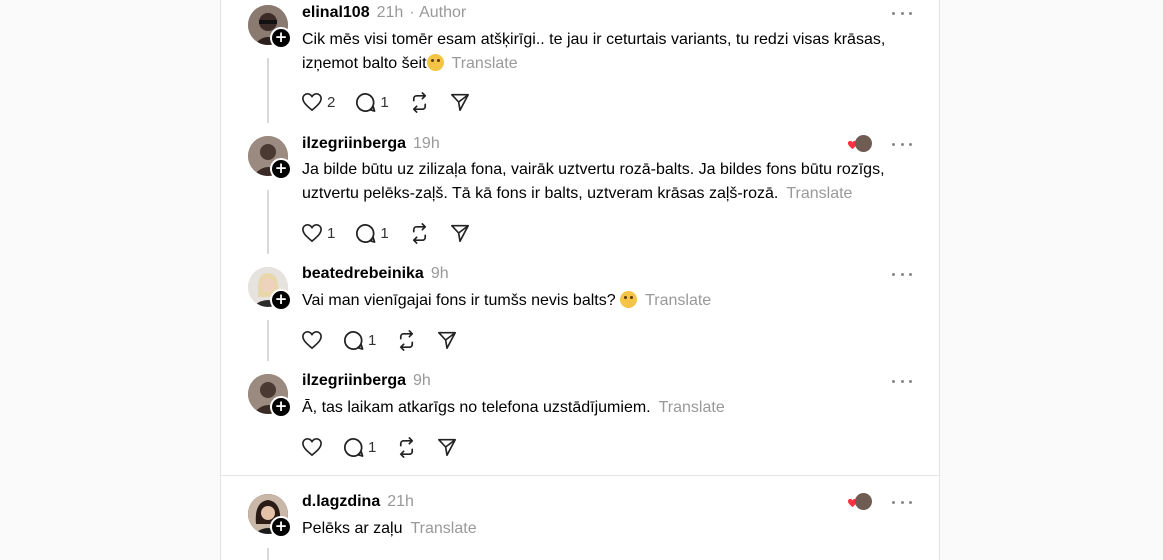 The image size is (1163, 560). What do you see at coordinates (580, 475) in the screenshot?
I see `thread-divider` at bounding box center [580, 475].